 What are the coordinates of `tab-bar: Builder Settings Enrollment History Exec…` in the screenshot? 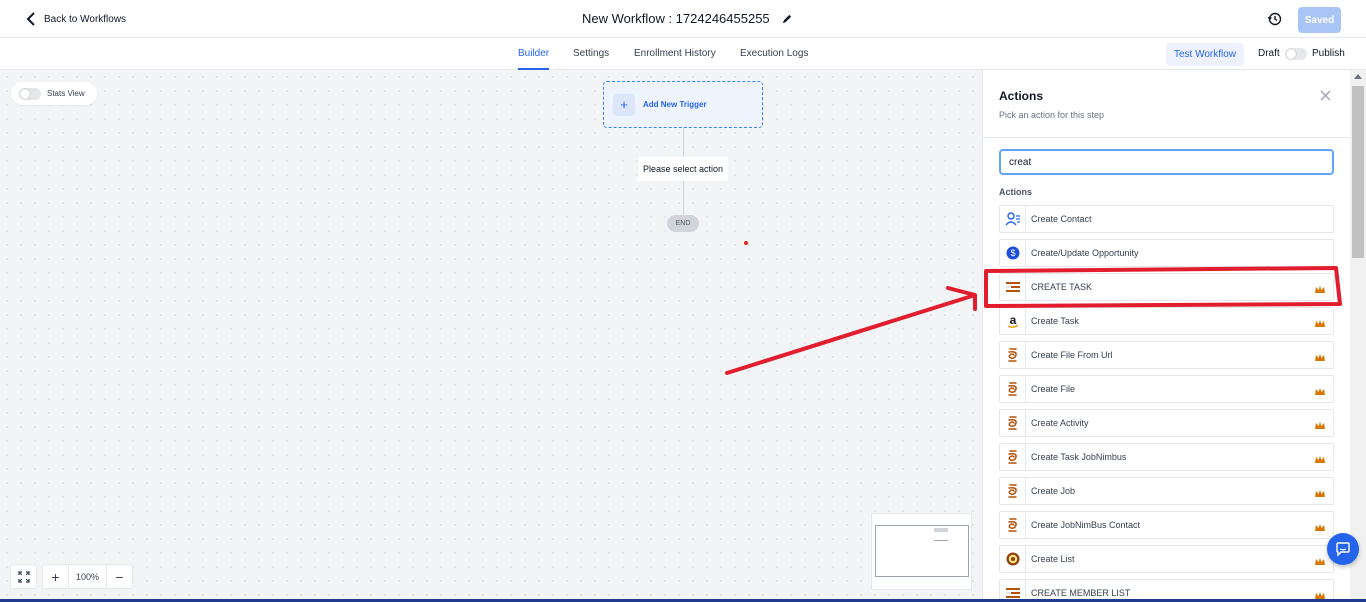 It's located at (683, 54).